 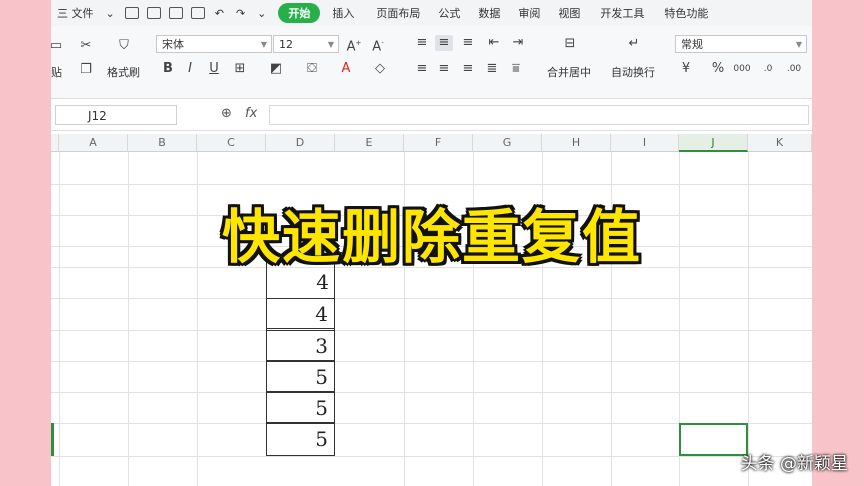 What do you see at coordinates (468, 69) in the screenshot?
I see `align-right-icon: ≡` at bounding box center [468, 69].